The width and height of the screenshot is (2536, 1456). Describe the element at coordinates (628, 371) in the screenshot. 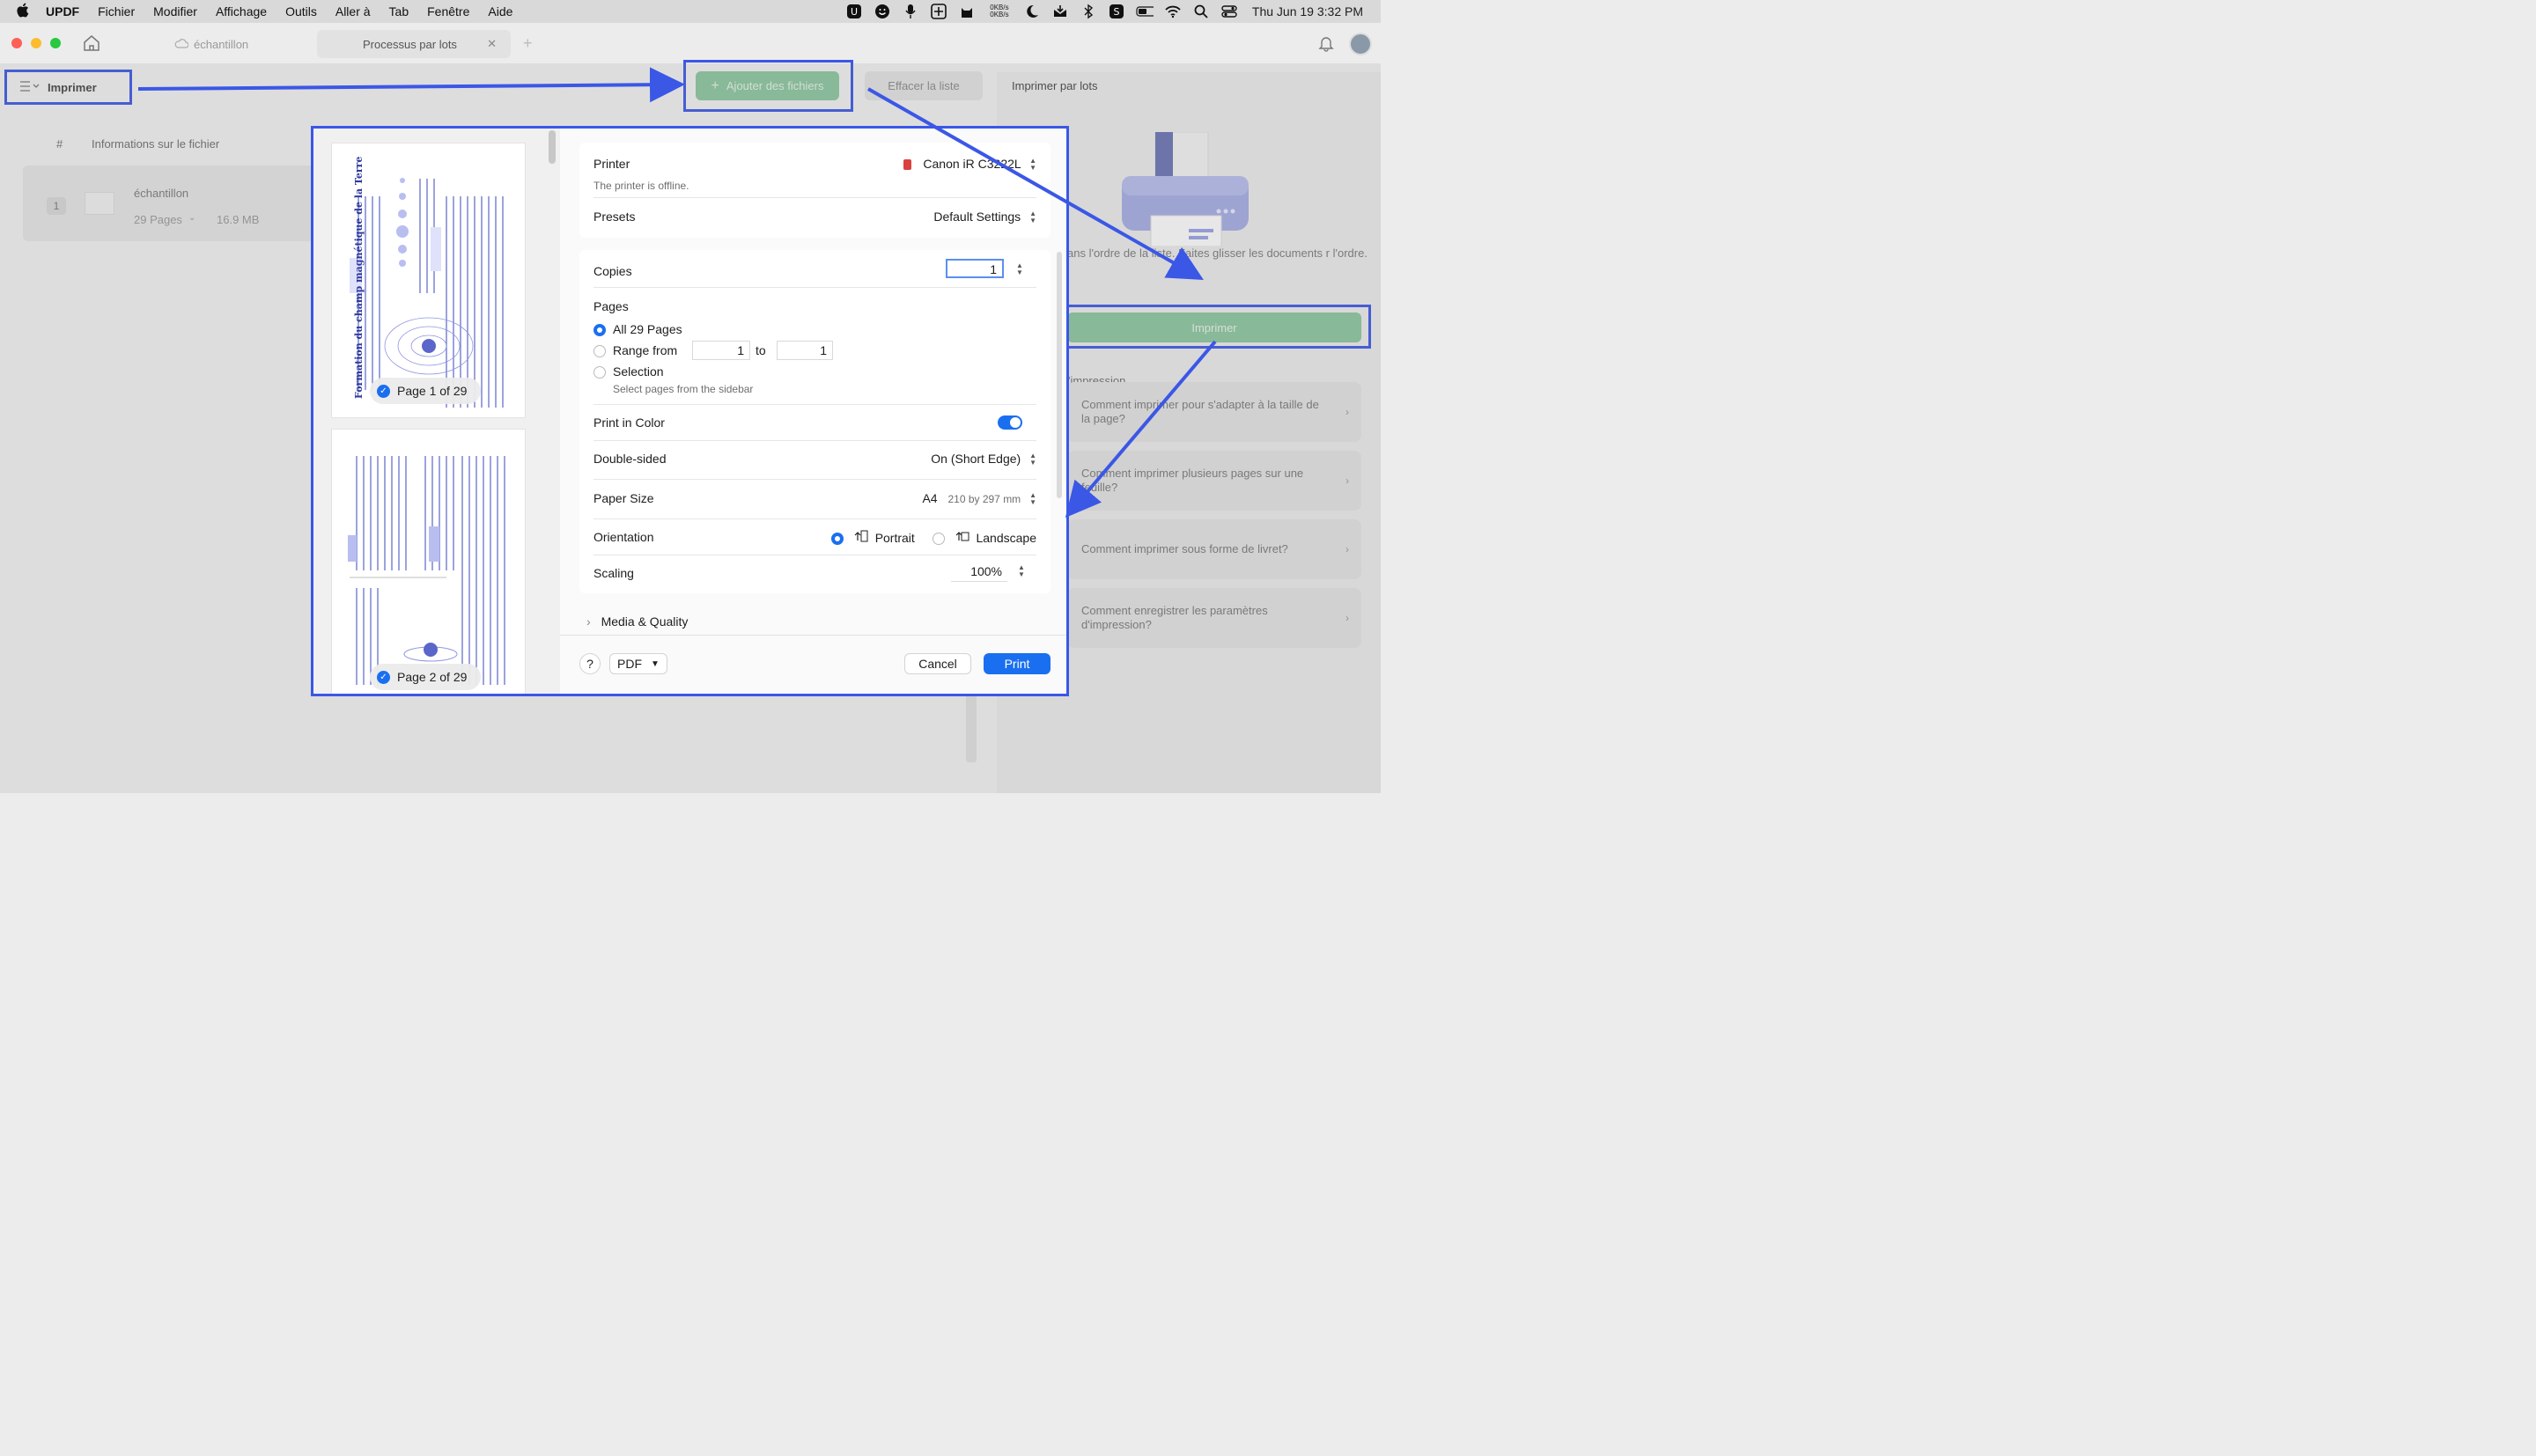

I see `pages-selection-option: Selection` at that location.